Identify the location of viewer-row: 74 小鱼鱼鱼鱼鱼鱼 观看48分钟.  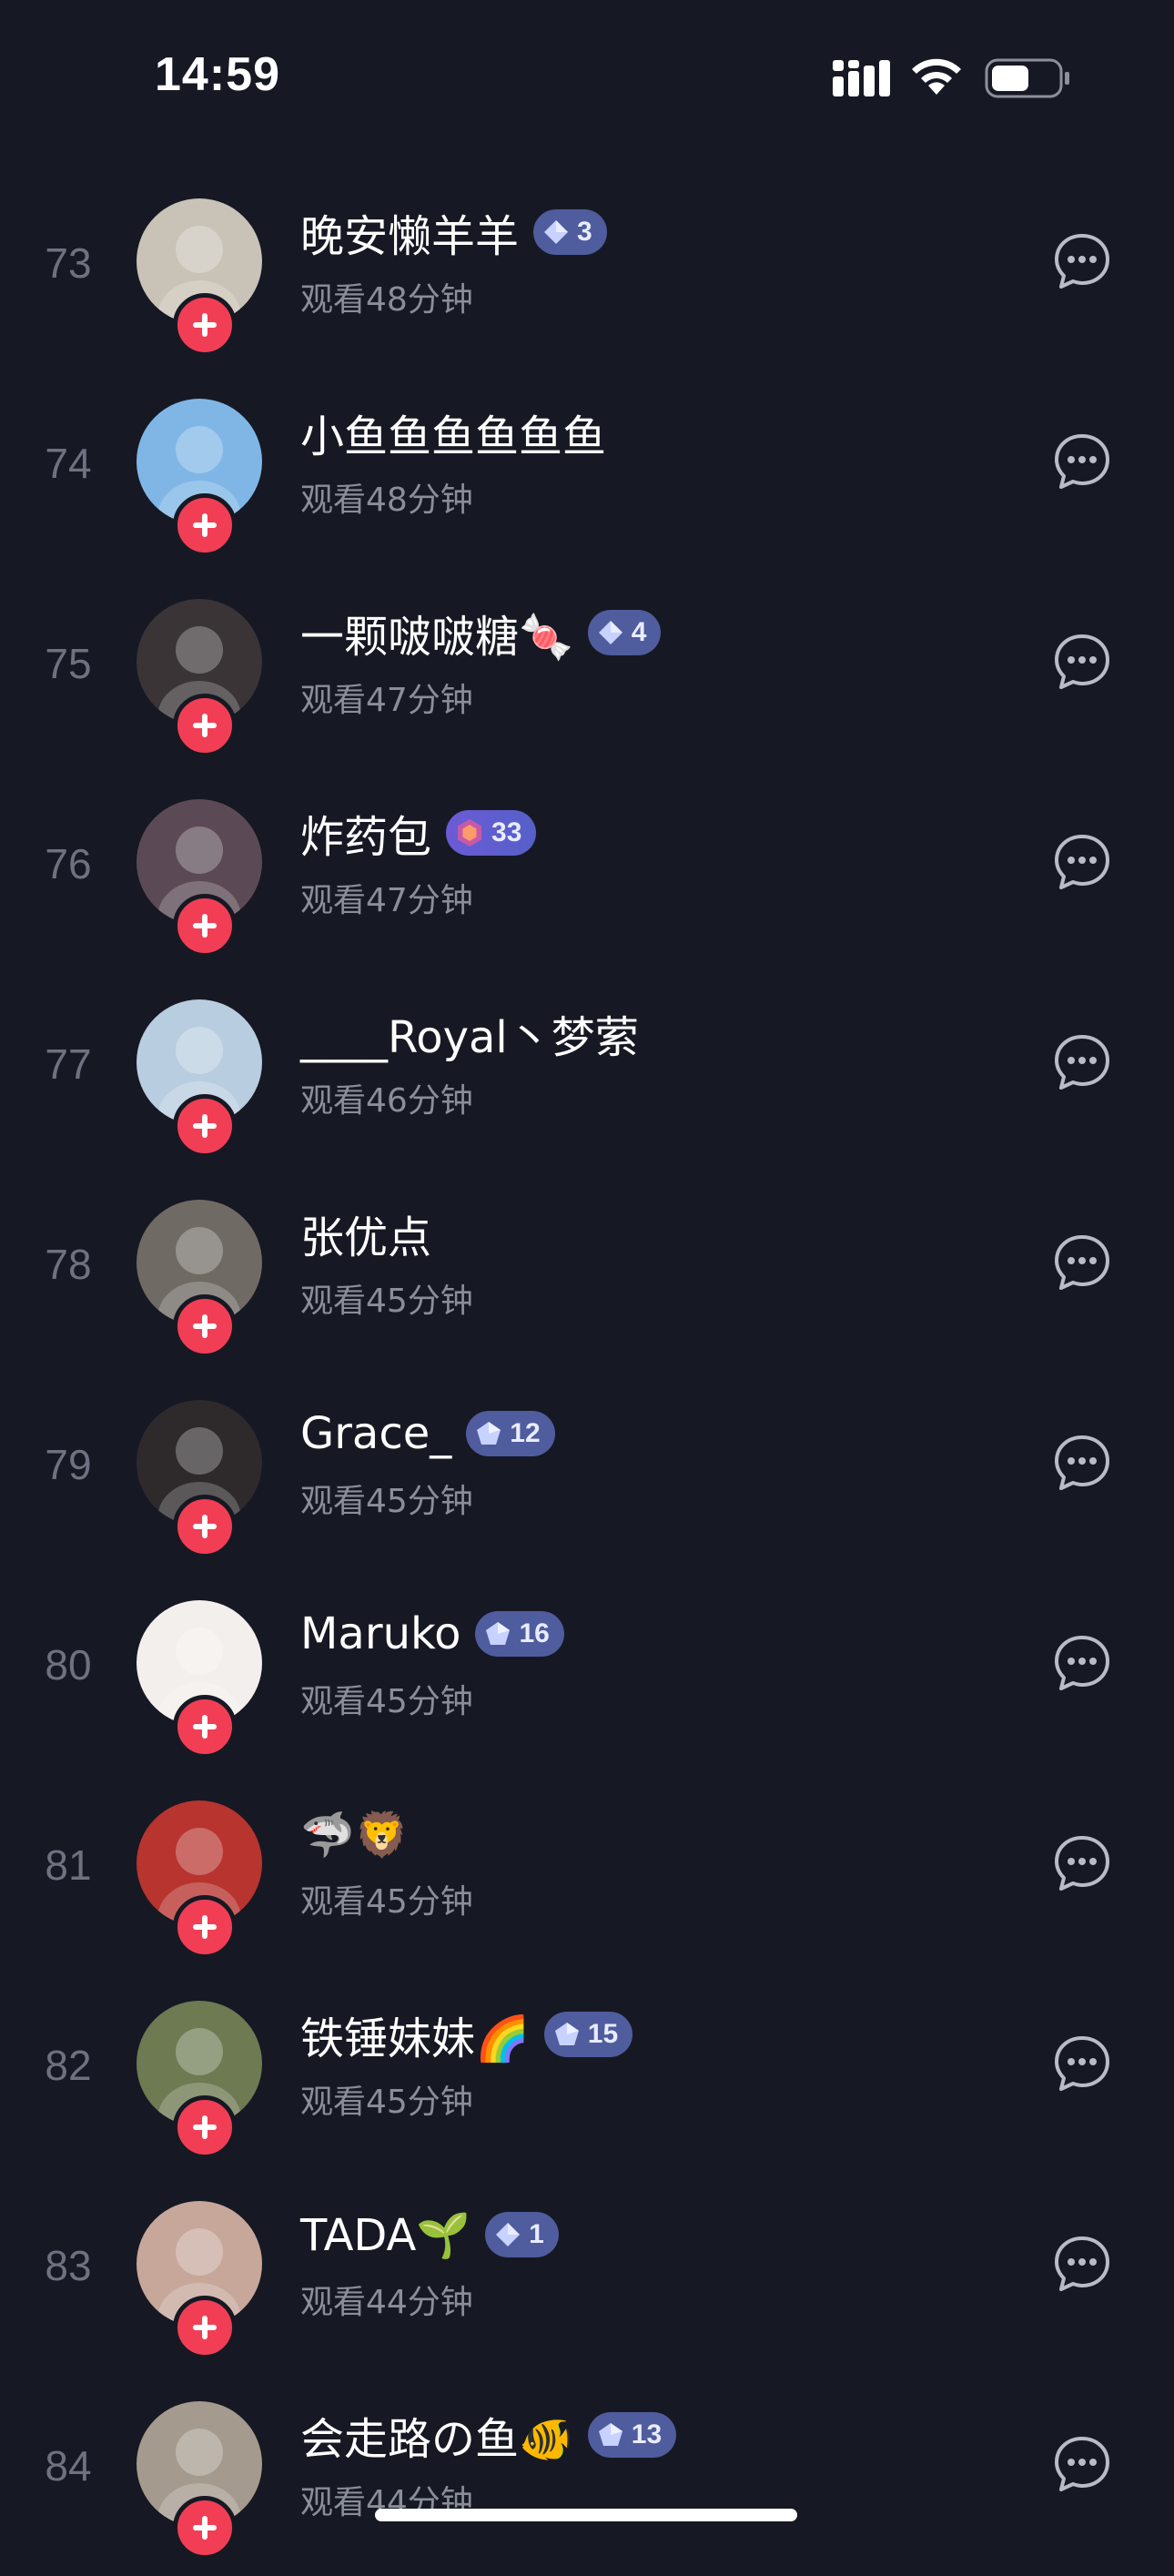
(587, 473).